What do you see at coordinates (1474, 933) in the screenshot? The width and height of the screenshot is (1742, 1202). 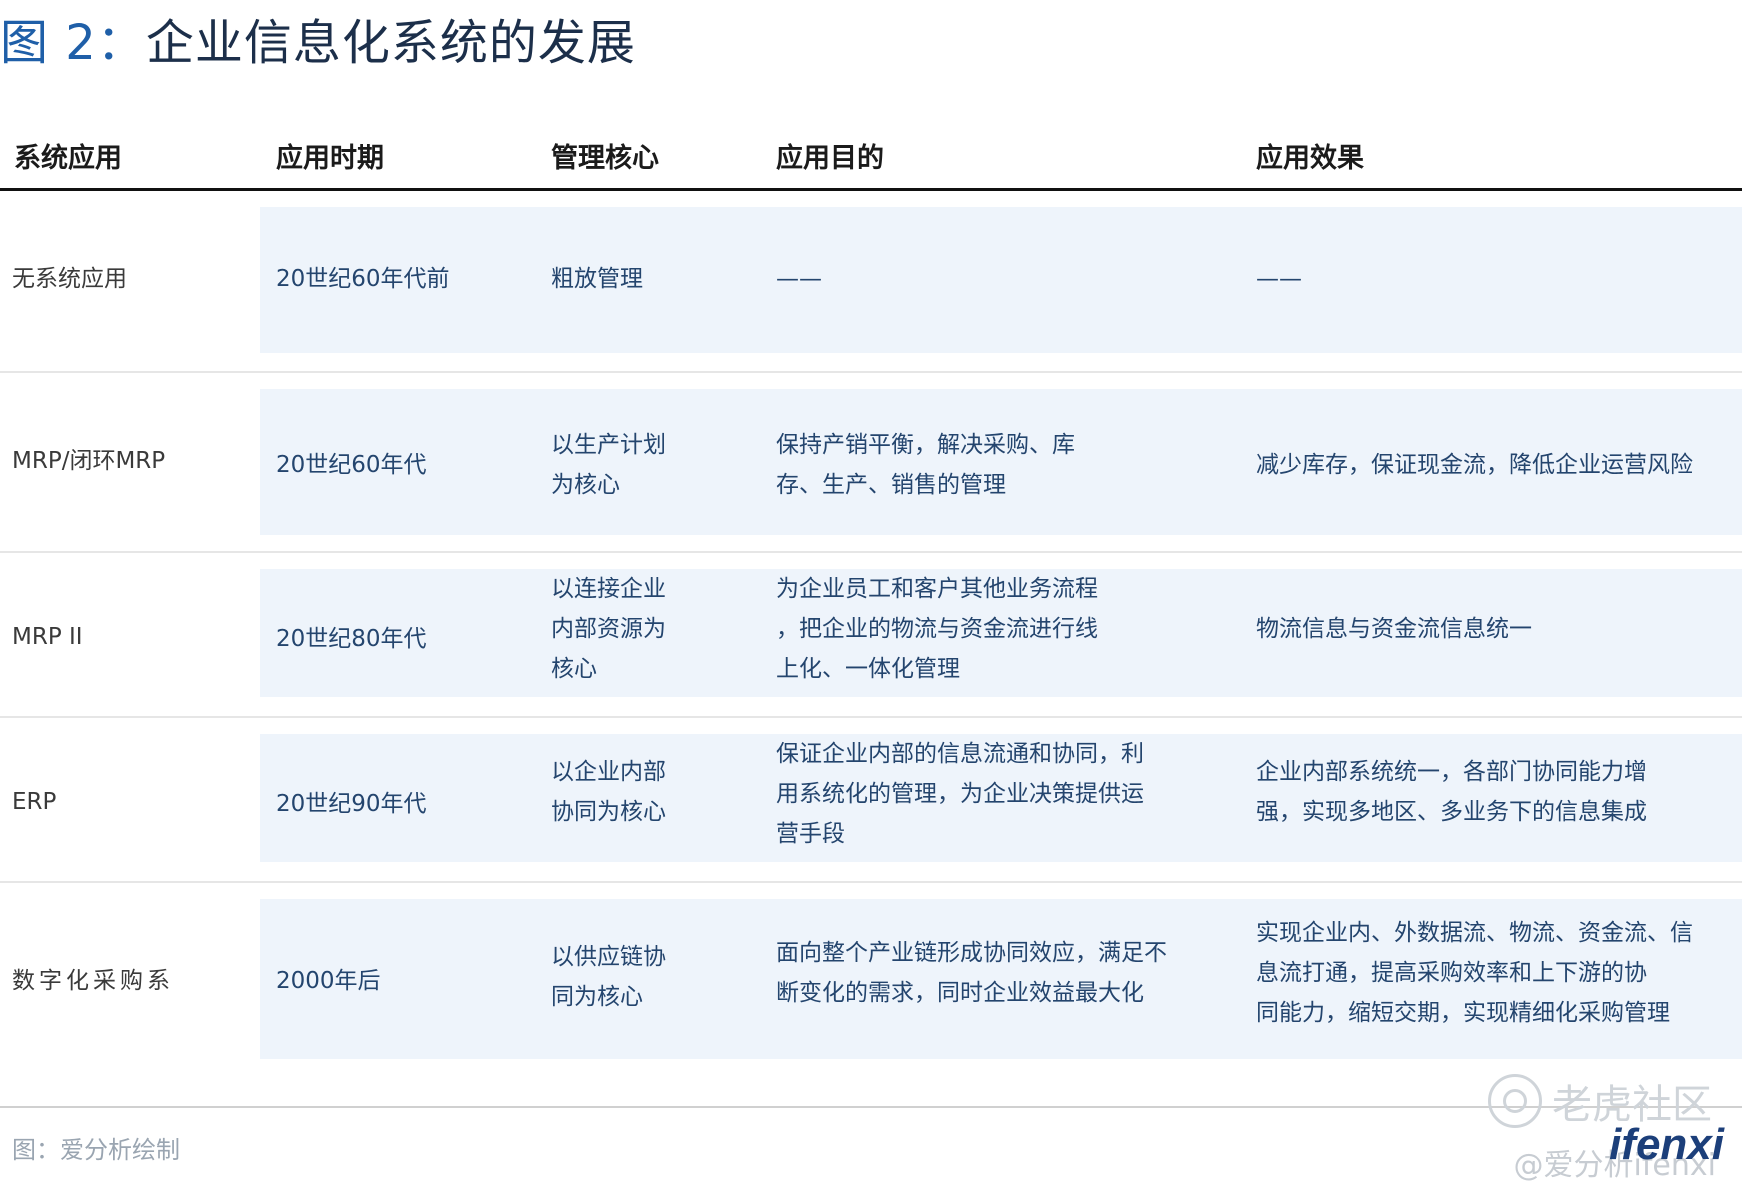 I see `cell-line: 实现企业内、外数据流、物流、资金流、信` at bounding box center [1474, 933].